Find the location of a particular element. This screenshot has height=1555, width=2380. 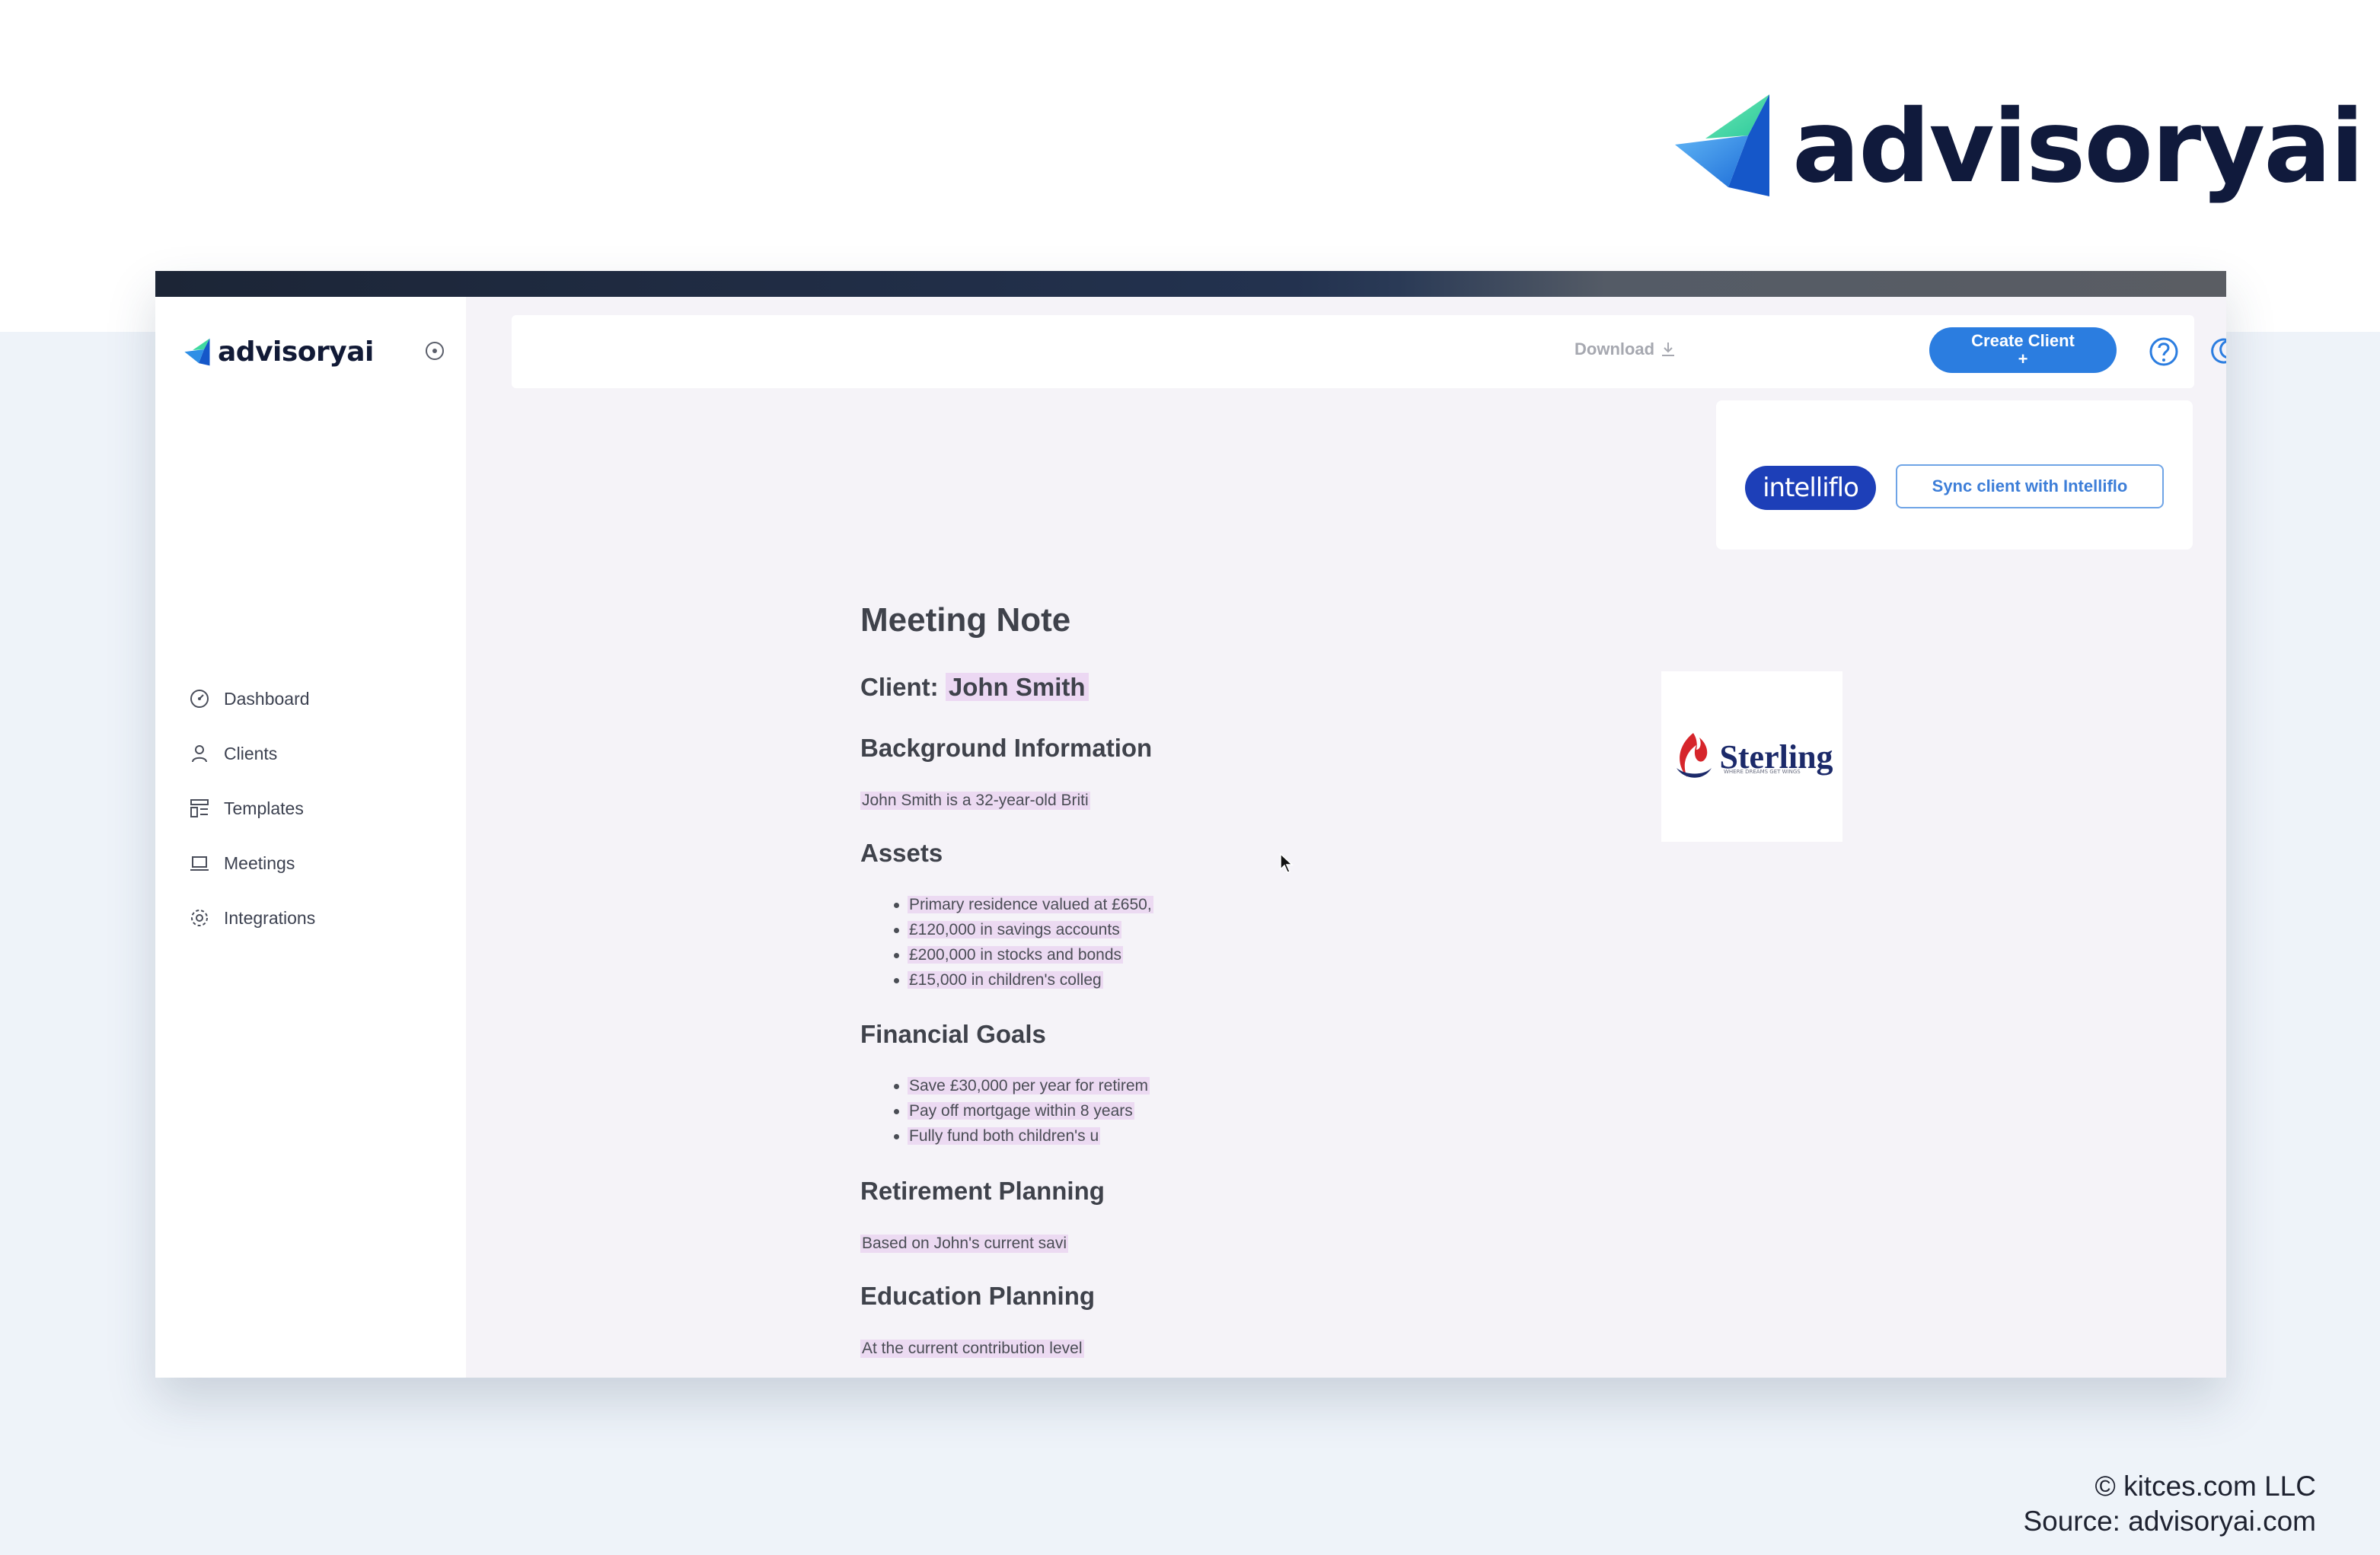

sidebar-item-dashboard: Dashboard is located at coordinates (250, 698).